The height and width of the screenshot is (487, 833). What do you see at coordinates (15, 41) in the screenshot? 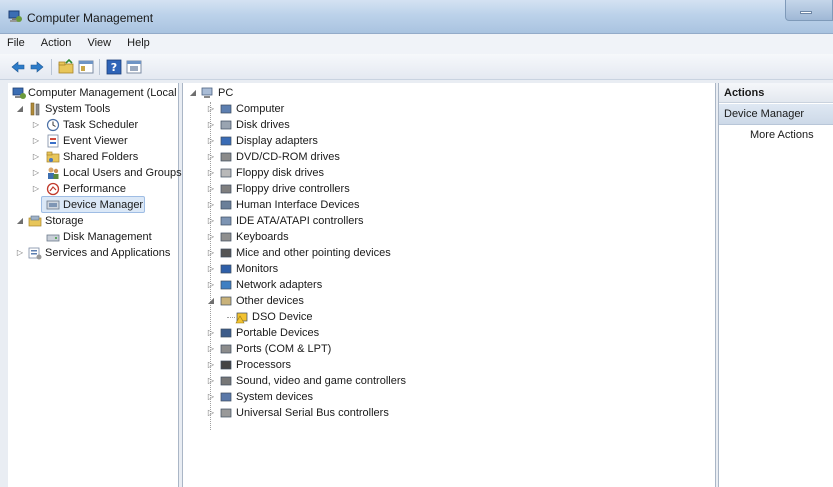
I see `menu-file: File` at bounding box center [15, 41].